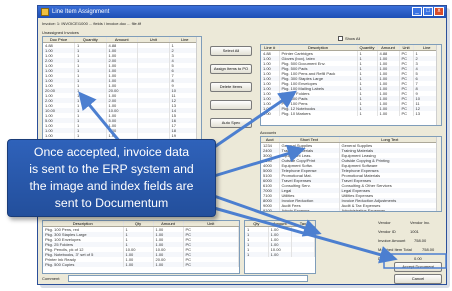  I want to click on assign-items-button: Assign Items to PO, so click(231, 69).